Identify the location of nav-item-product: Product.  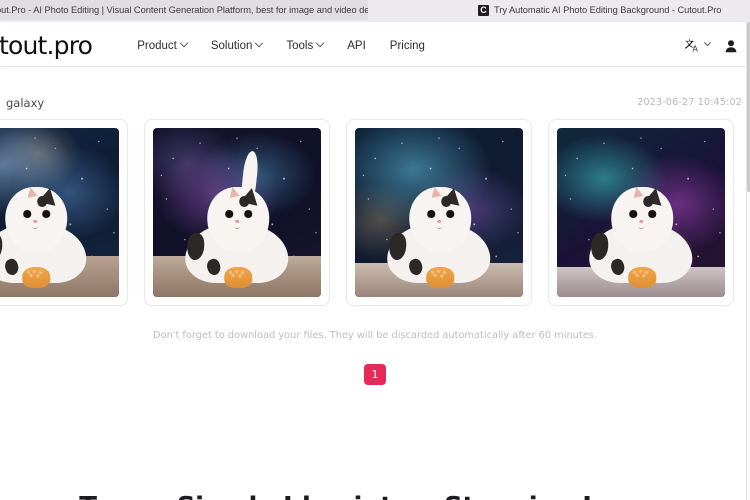
(163, 45).